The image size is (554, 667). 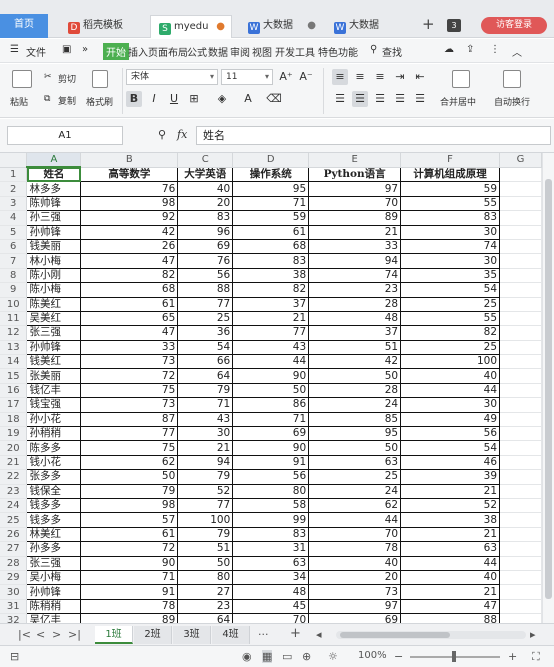 What do you see at coordinates (85, 49) in the screenshot?
I see `more-chevron-icon: »` at bounding box center [85, 49].